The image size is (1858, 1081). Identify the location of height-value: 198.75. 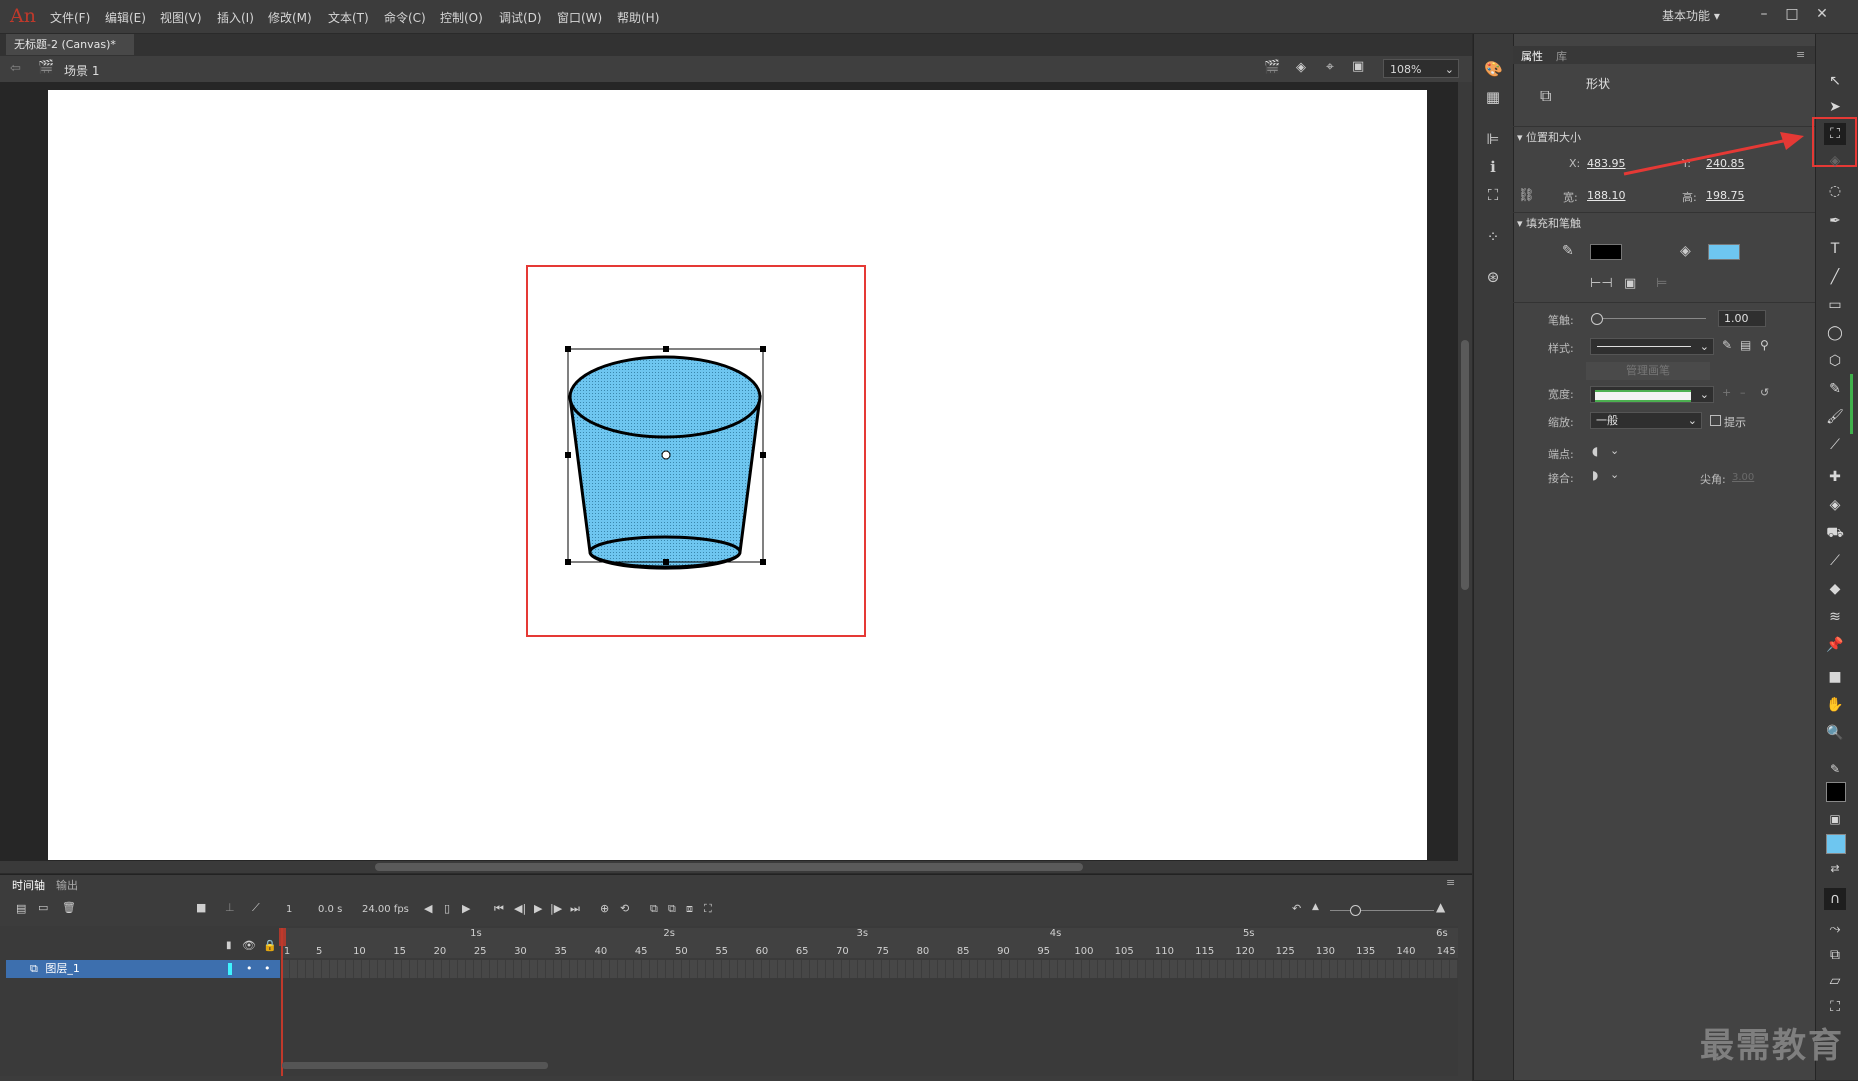
(1725, 195).